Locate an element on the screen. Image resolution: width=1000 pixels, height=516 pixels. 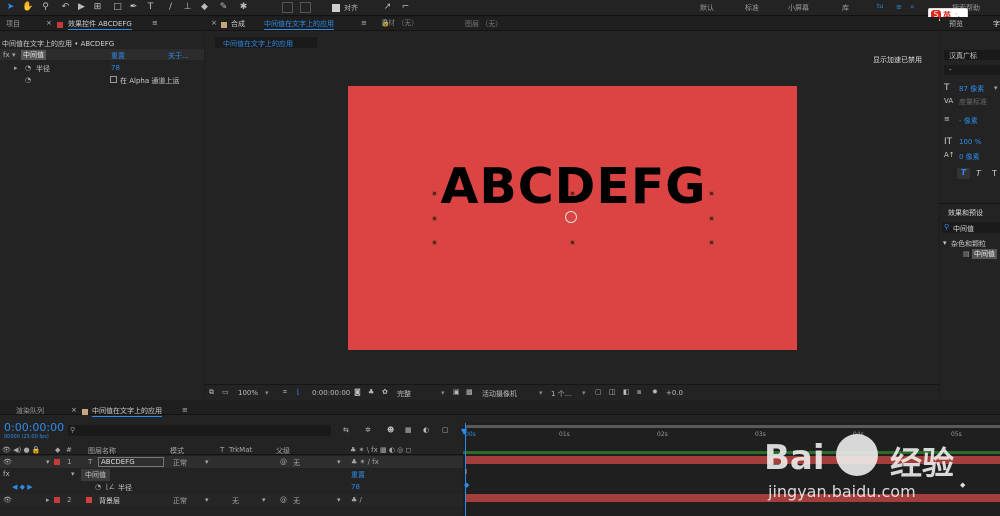
timeline-stopwatch-icon: ◔ is located at coordinates (98, 487).